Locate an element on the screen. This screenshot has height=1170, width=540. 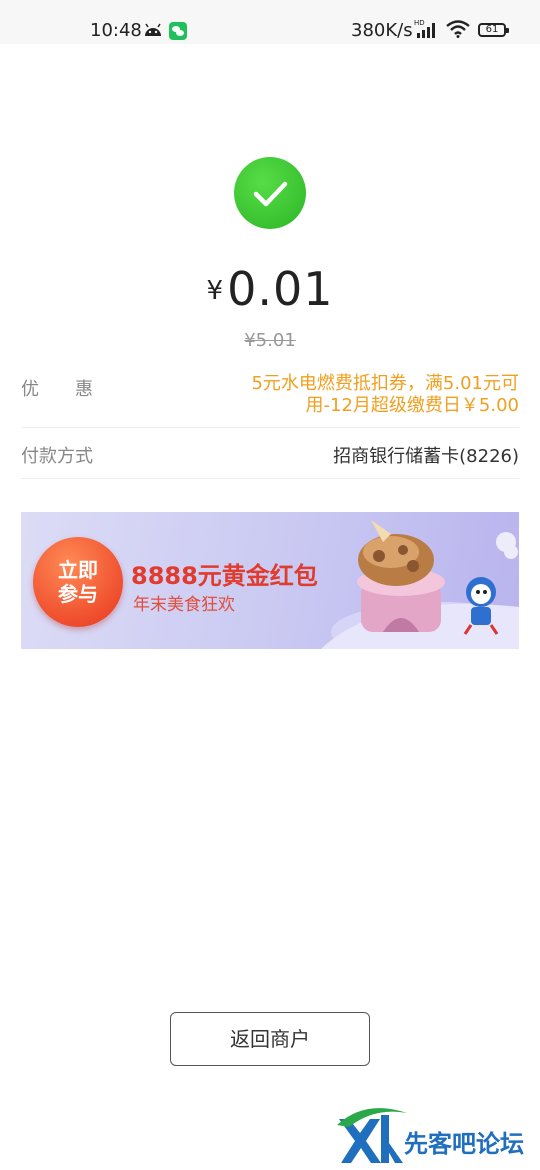
discount-detail: 5元水电燃费抵扣券，满5.01元可用-12月超级缴费日￥5.00 is located at coordinates (385, 394).